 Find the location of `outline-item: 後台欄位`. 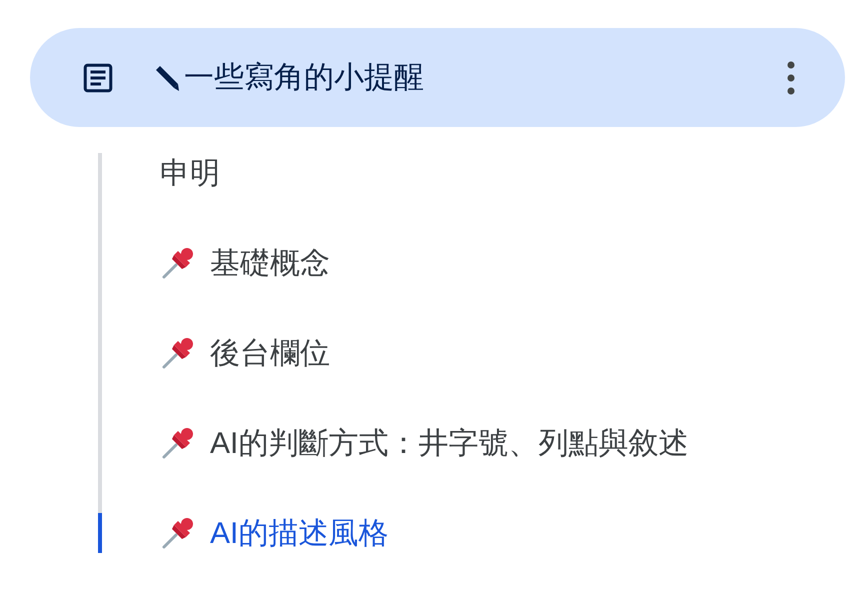

outline-item: 後台欄位 is located at coordinates (270, 353).